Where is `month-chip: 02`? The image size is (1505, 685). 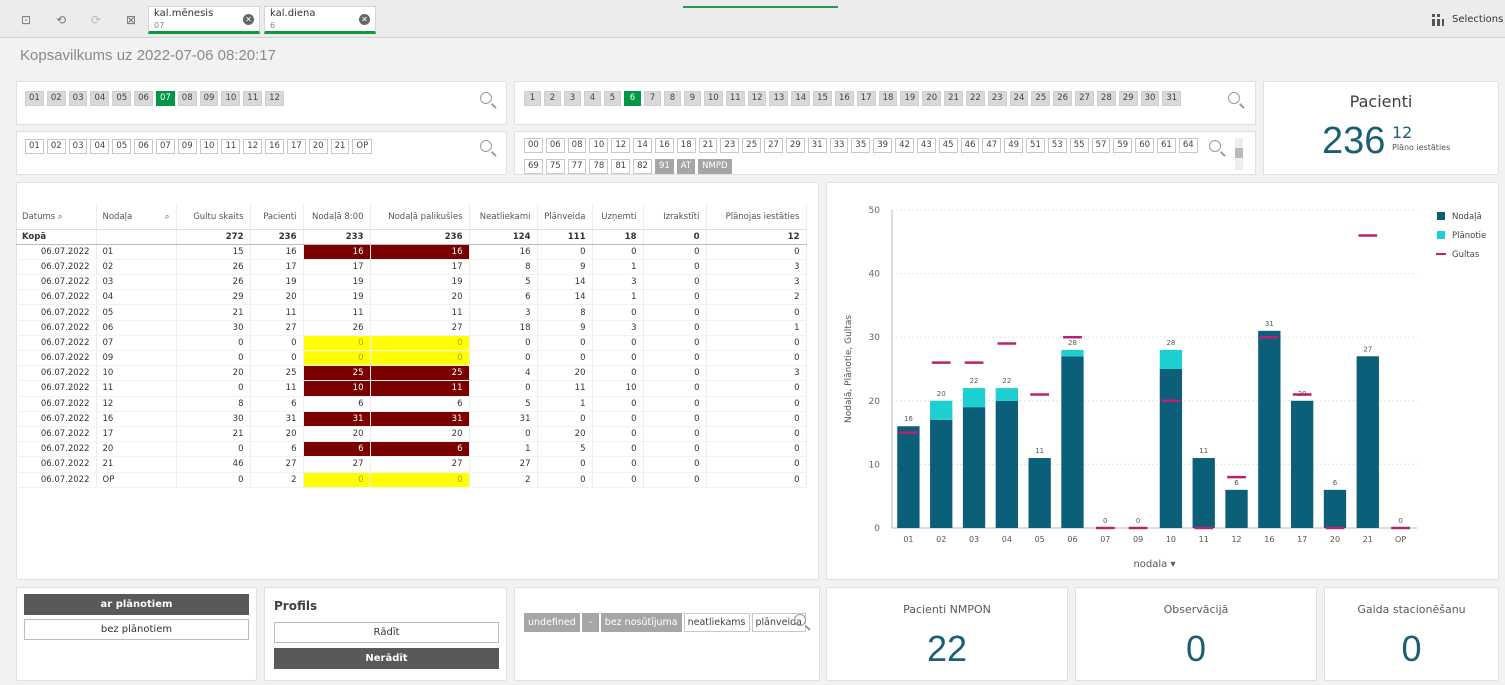
month-chip: 02 is located at coordinates (56, 98).